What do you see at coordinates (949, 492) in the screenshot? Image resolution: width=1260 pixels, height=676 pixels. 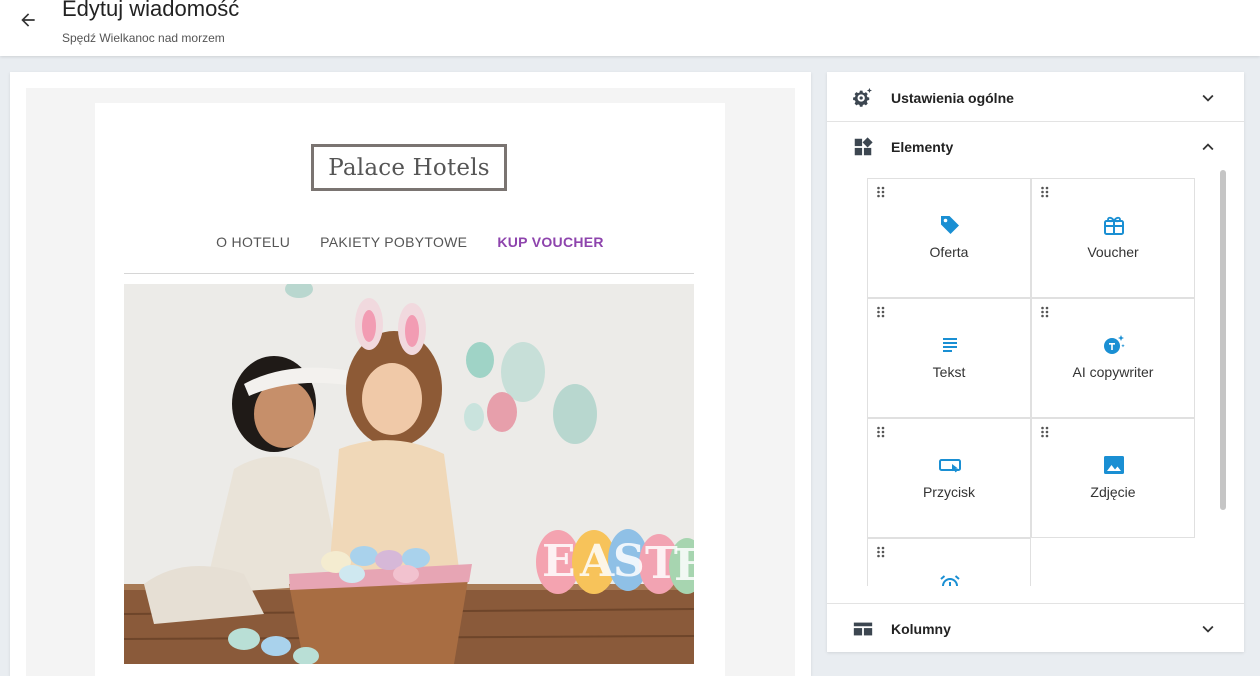 I see `element-tile-label: Przycisk` at bounding box center [949, 492].